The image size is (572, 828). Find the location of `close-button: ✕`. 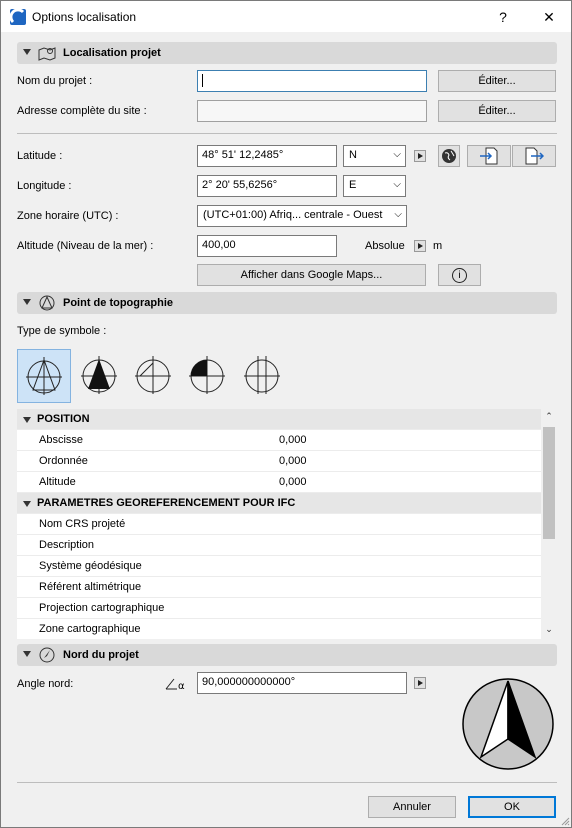

close-button: ✕ is located at coordinates (549, 17).